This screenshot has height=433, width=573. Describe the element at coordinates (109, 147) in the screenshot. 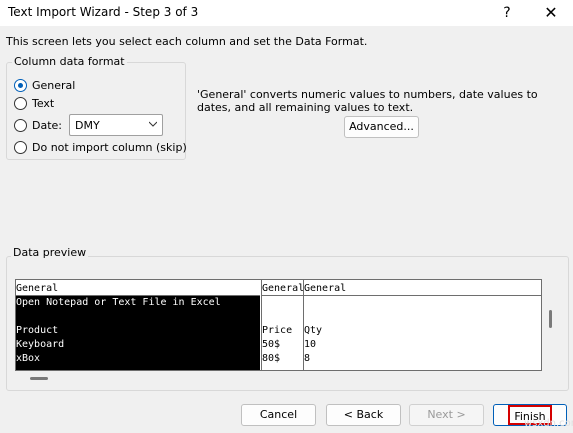

I see `radio-skip-label: Do not import column (skip)` at that location.